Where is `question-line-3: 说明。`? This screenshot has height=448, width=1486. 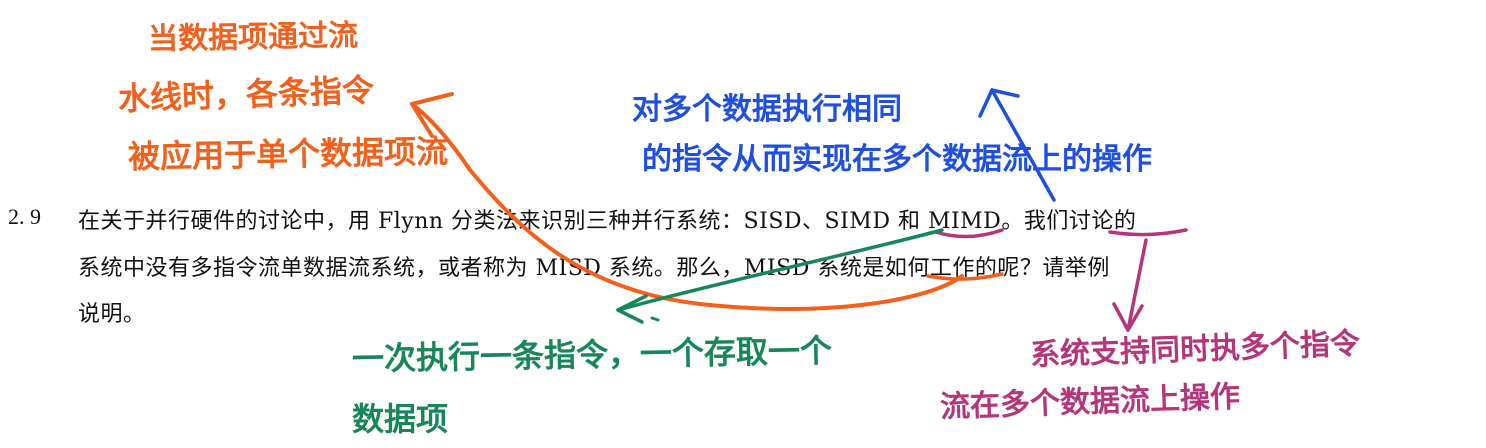
question-line-3: 说明。 is located at coordinates (112, 314).